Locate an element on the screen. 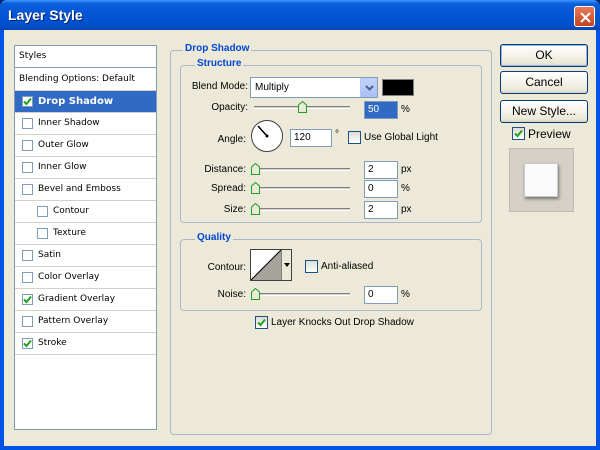  preview-swatch is located at coordinates (541, 180).